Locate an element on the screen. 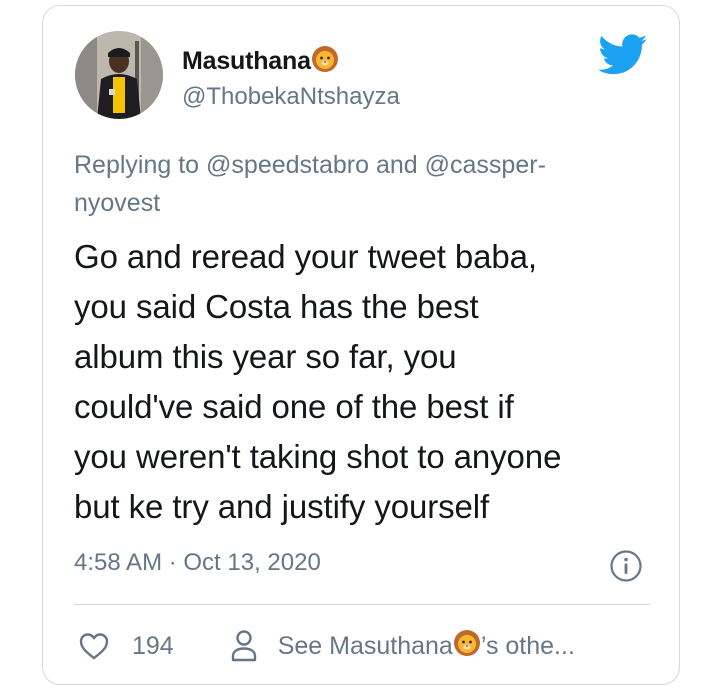 This screenshot has height=691, width=720. tweet-text-line: album this year so far, you is located at coordinates (265, 356).